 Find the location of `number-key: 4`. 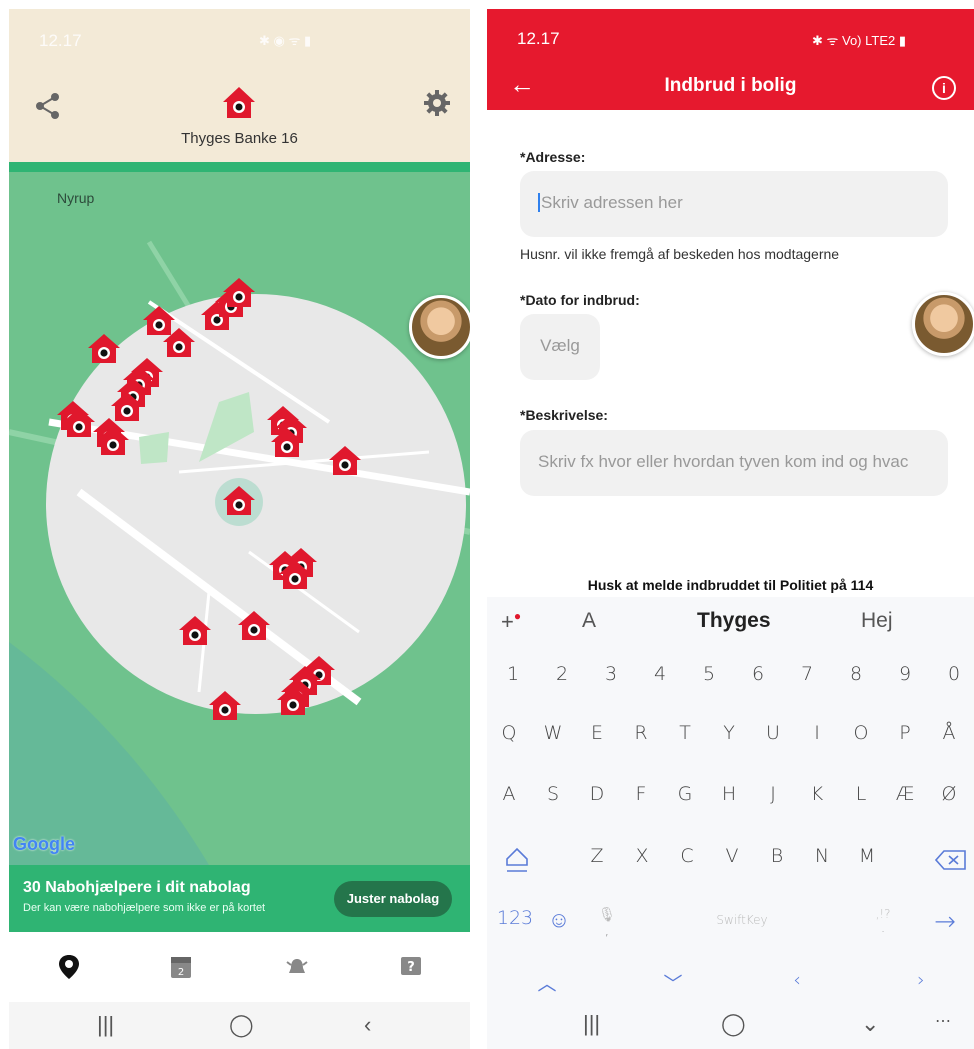

number-key: 4 is located at coordinates (660, 674).